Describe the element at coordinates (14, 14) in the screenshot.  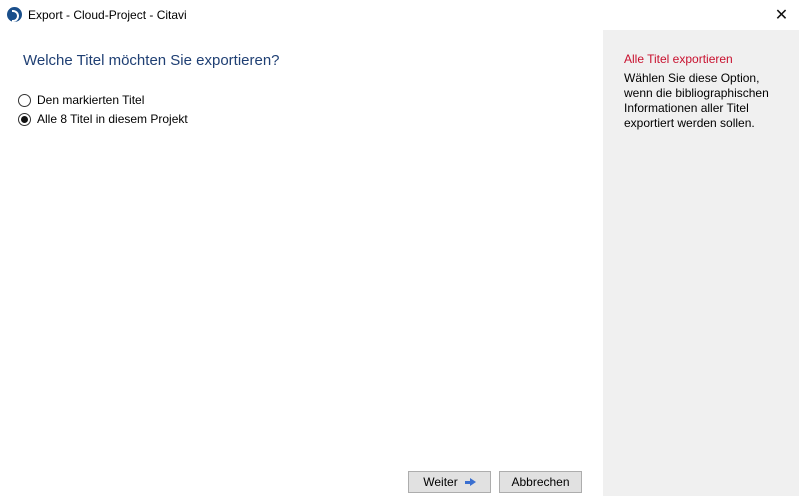
I see `citavi-logo-icon` at that location.